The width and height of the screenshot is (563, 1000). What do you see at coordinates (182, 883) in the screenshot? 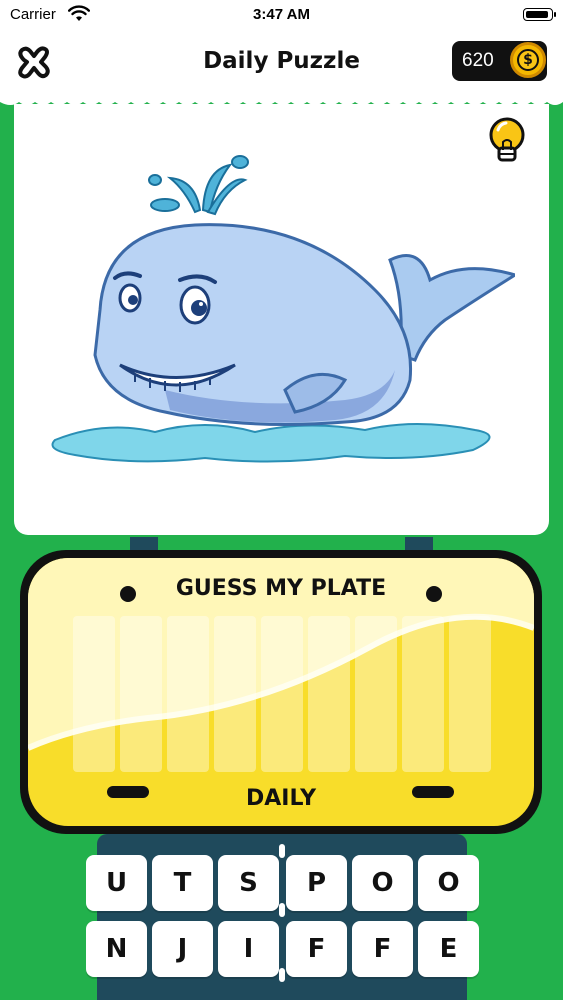
I see `letter-key: T` at bounding box center [182, 883].